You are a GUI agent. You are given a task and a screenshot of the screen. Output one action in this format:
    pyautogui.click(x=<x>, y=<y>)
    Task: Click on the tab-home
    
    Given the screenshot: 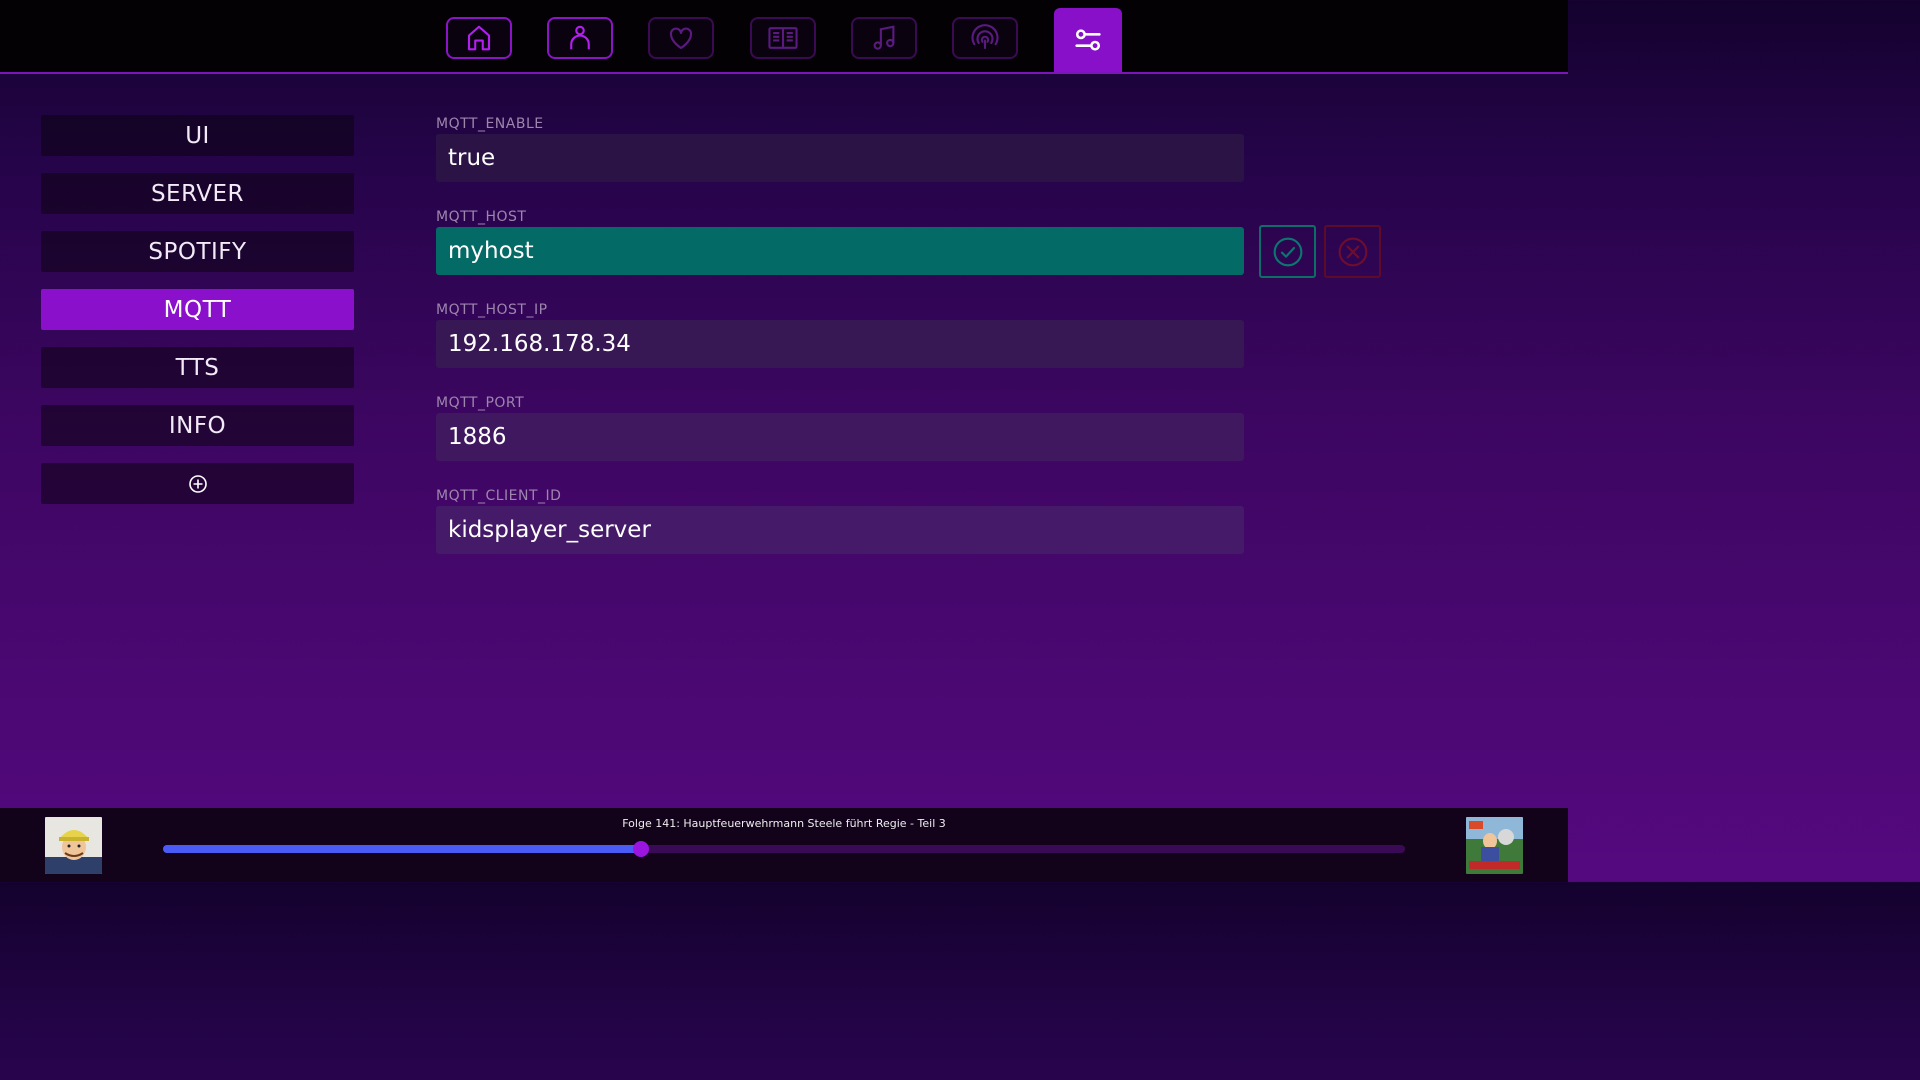 What is the action you would take?
    pyautogui.click(x=479, y=38)
    